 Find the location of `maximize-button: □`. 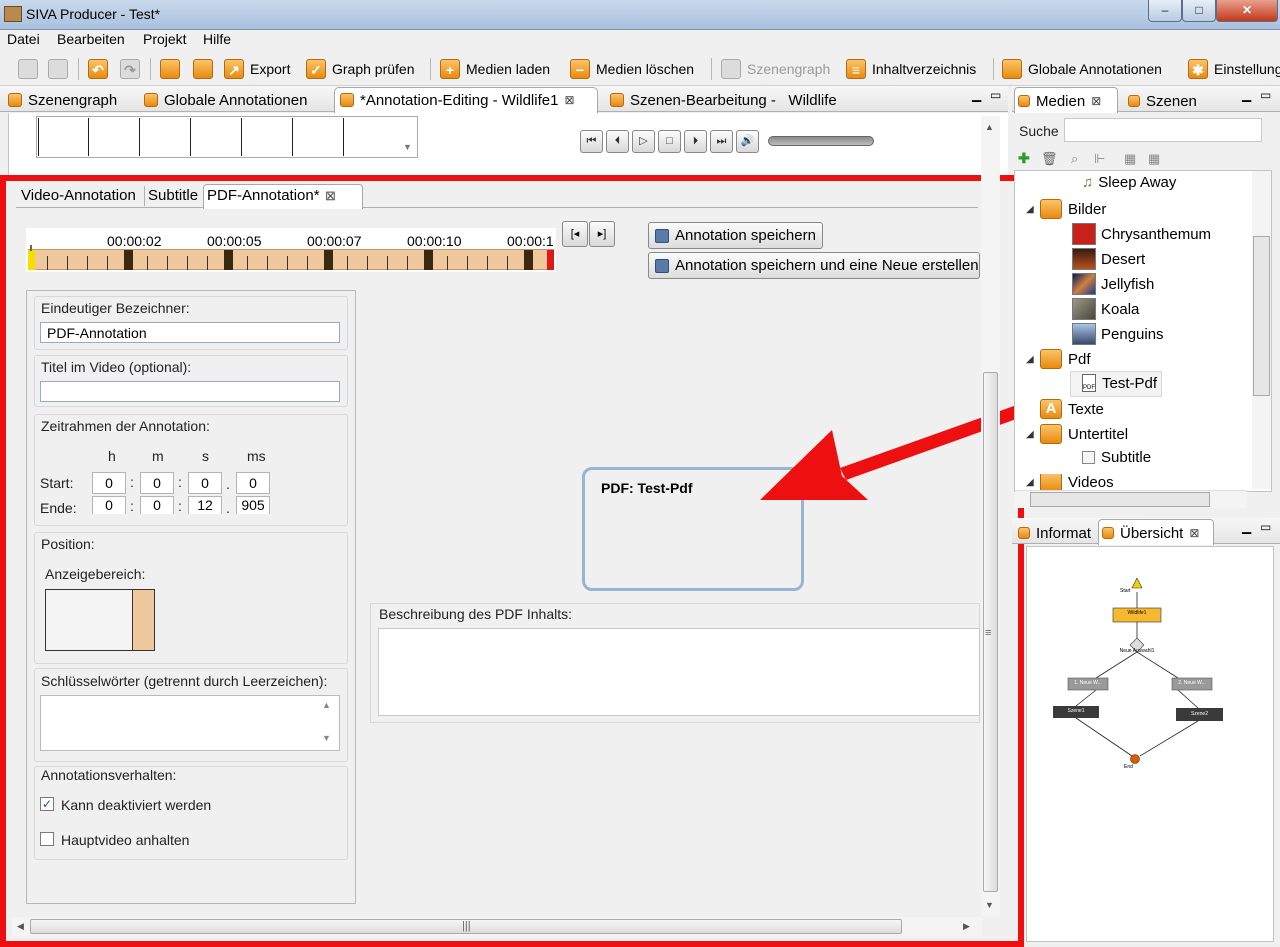

maximize-button: □ is located at coordinates (1199, 11).